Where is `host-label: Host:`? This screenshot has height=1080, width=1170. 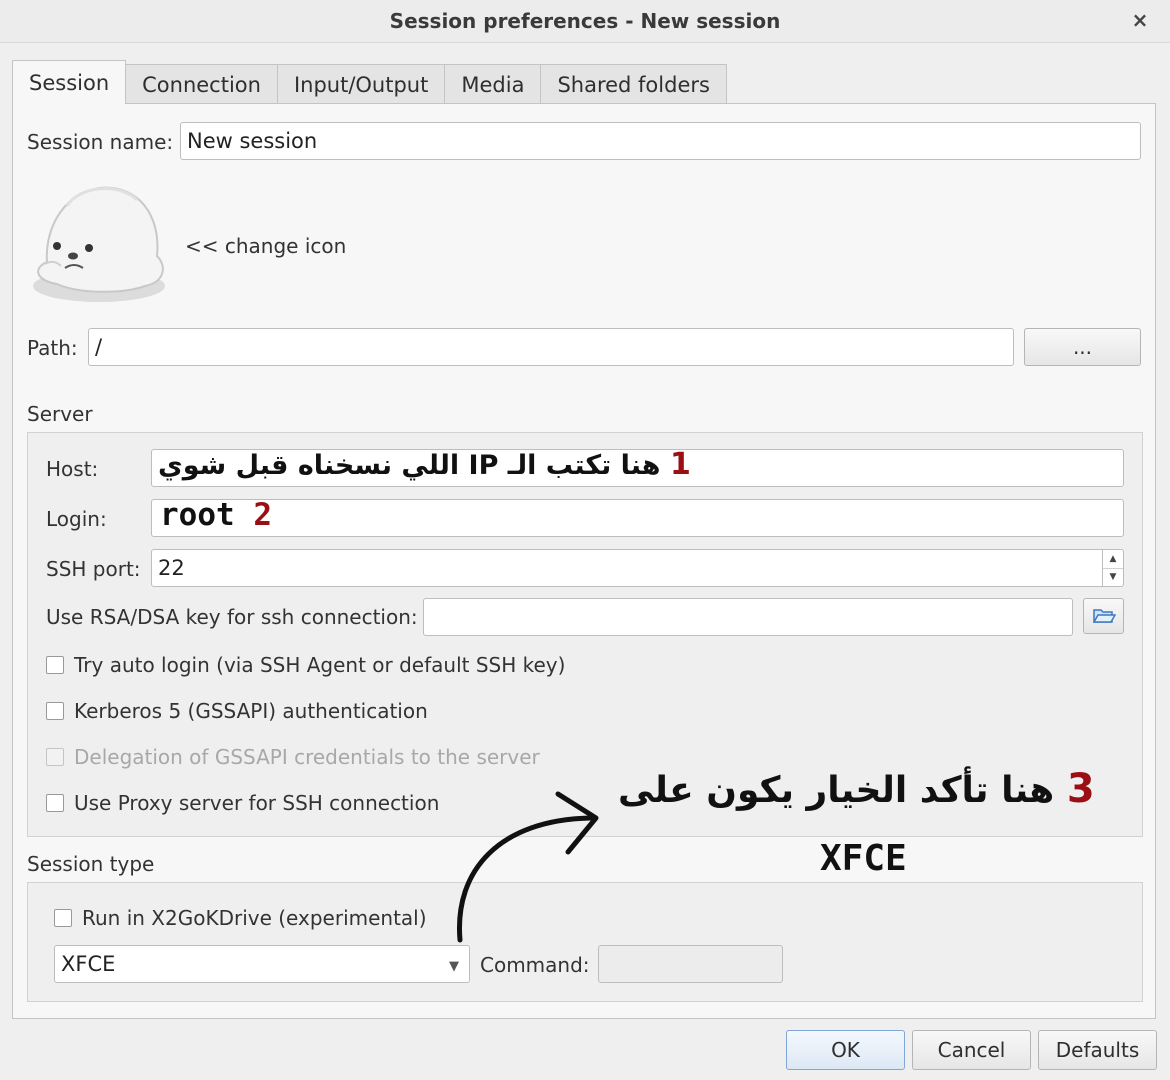 host-label: Host: is located at coordinates (72, 469).